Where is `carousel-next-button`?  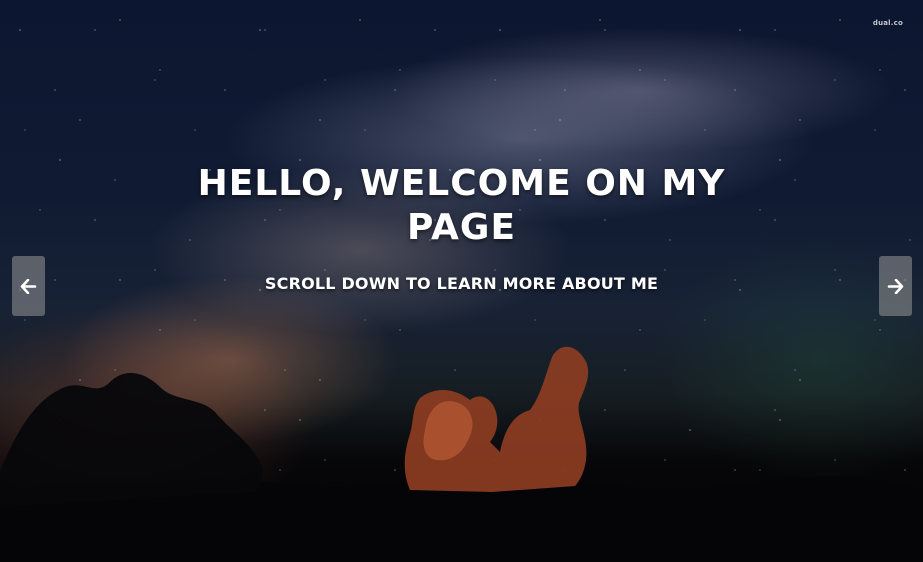
carousel-next-button is located at coordinates (895, 286).